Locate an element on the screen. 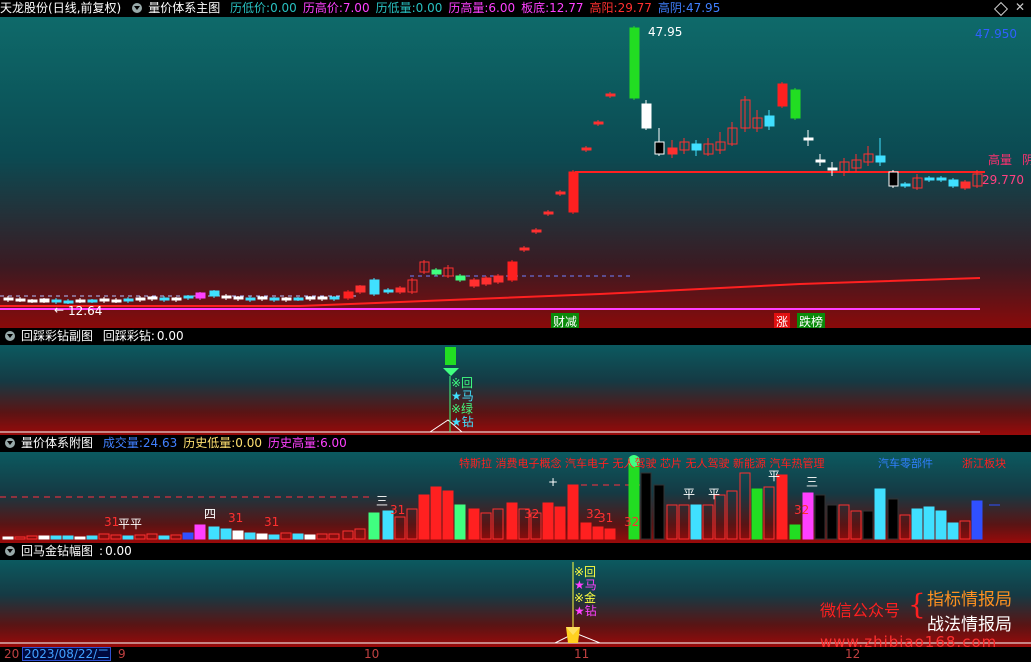  axis-label-12: 12 is located at coordinates (853, 654).